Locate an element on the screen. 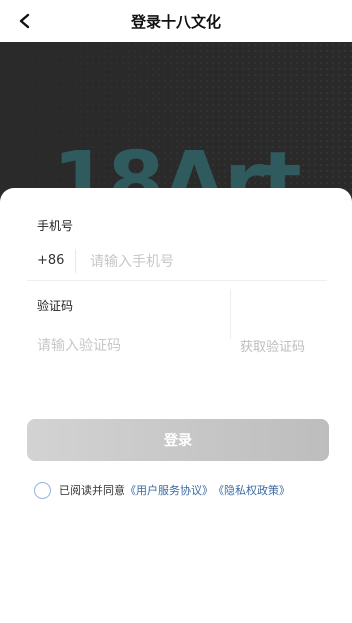 Image resolution: width=352 pixels, height=623 pixels. nav-bar: 登录十八文化 is located at coordinates (176, 21).